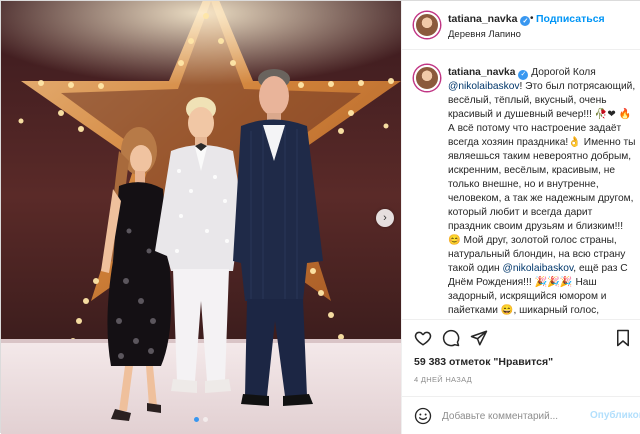 Image resolution: width=640 pixels, height=434 pixels. I want to click on follow-button: Подписаться, so click(570, 19).